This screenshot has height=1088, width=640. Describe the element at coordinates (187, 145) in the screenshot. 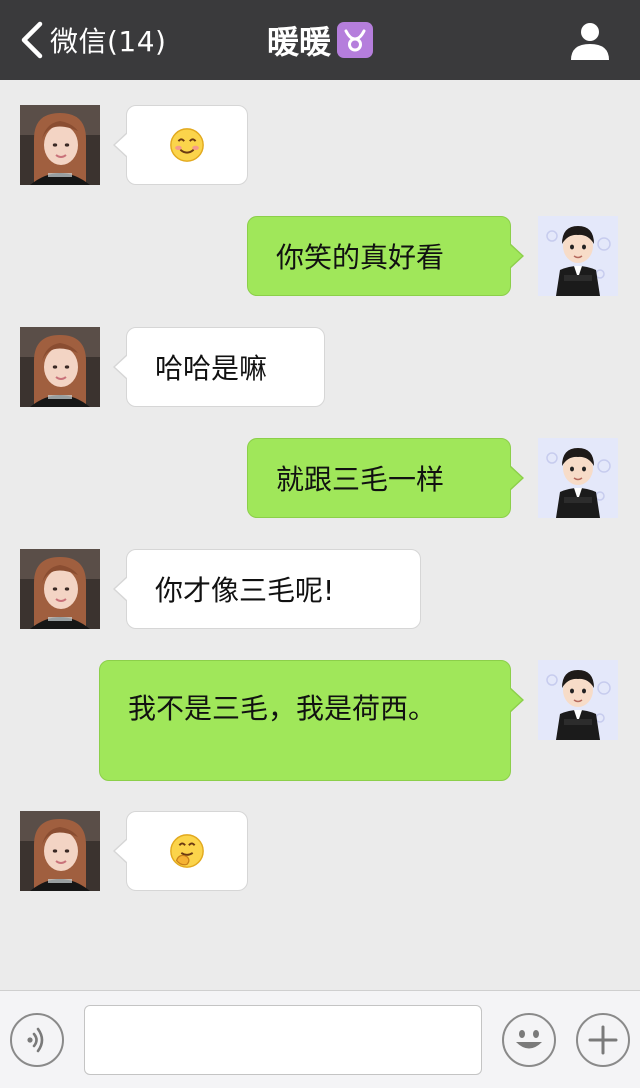

I see `blushing-smile-emoji` at that location.